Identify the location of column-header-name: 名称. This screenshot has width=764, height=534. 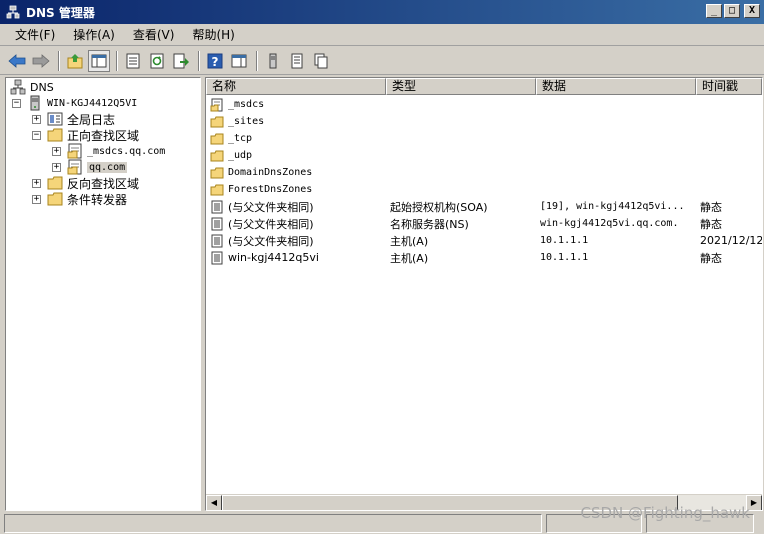
(296, 86).